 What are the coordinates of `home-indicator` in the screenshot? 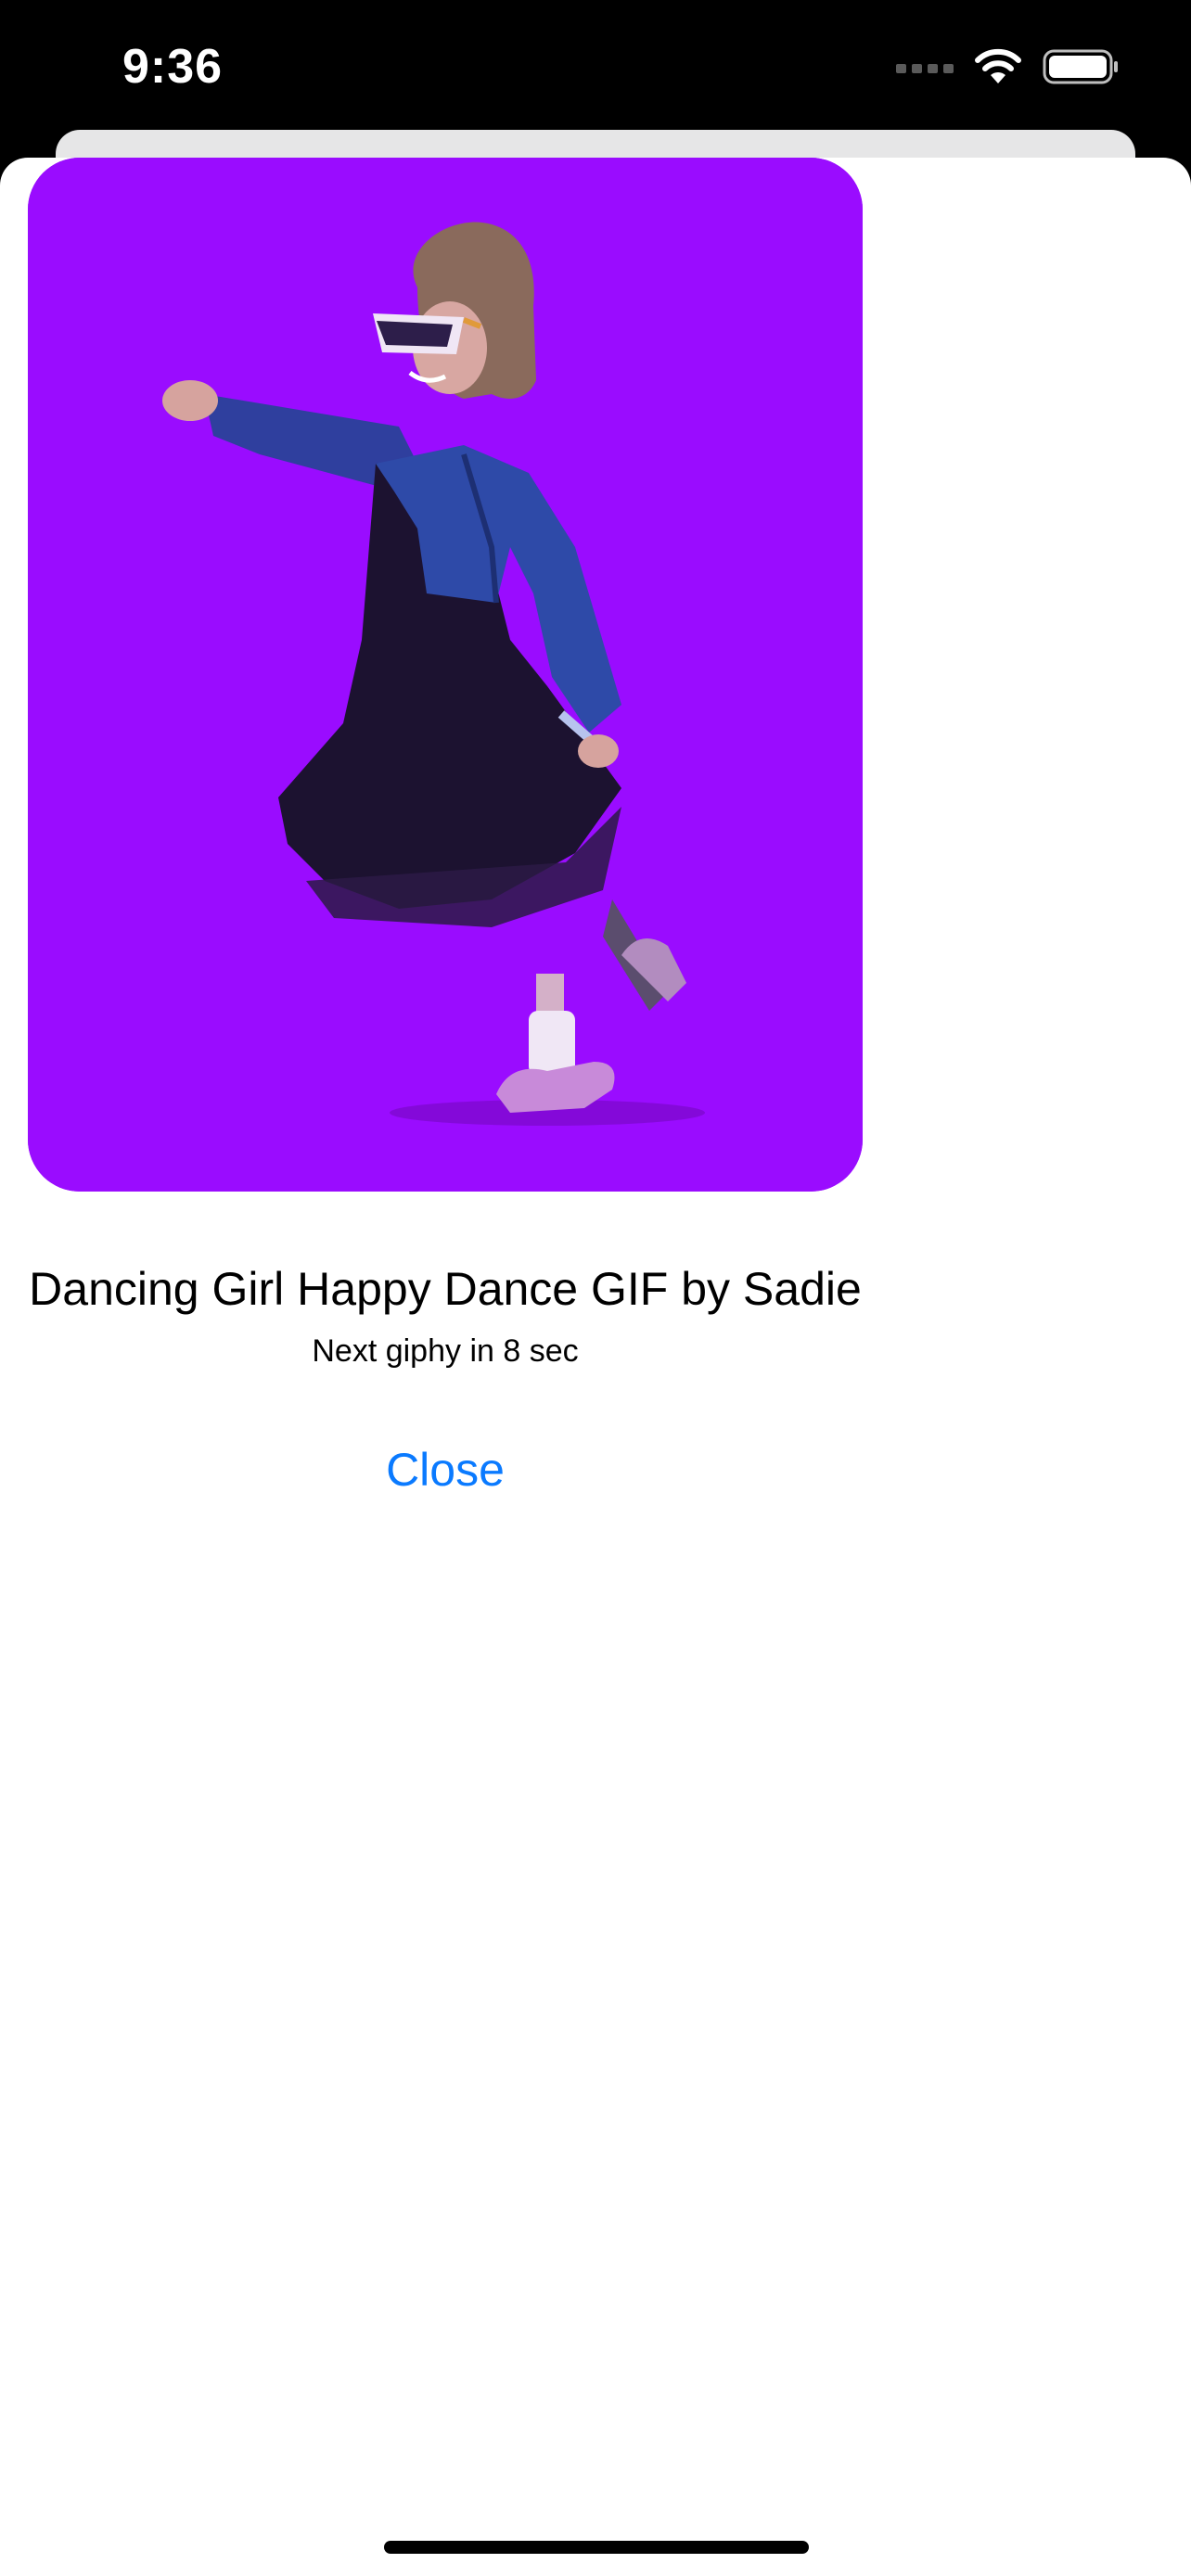 It's located at (597, 2547).